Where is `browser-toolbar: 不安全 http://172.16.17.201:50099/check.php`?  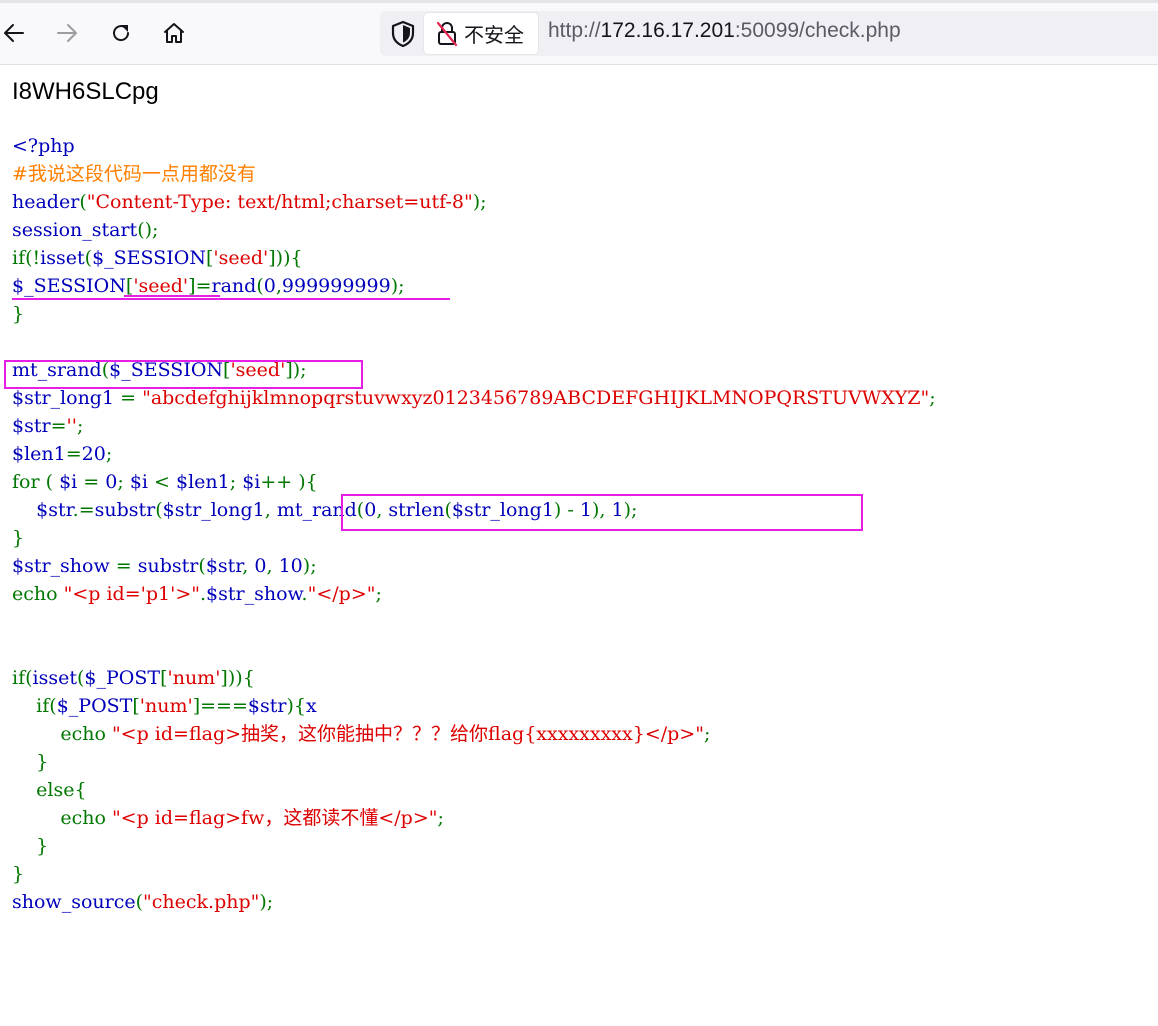 browser-toolbar: 不安全 http://172.16.17.201:50099/check.php is located at coordinates (579, 32).